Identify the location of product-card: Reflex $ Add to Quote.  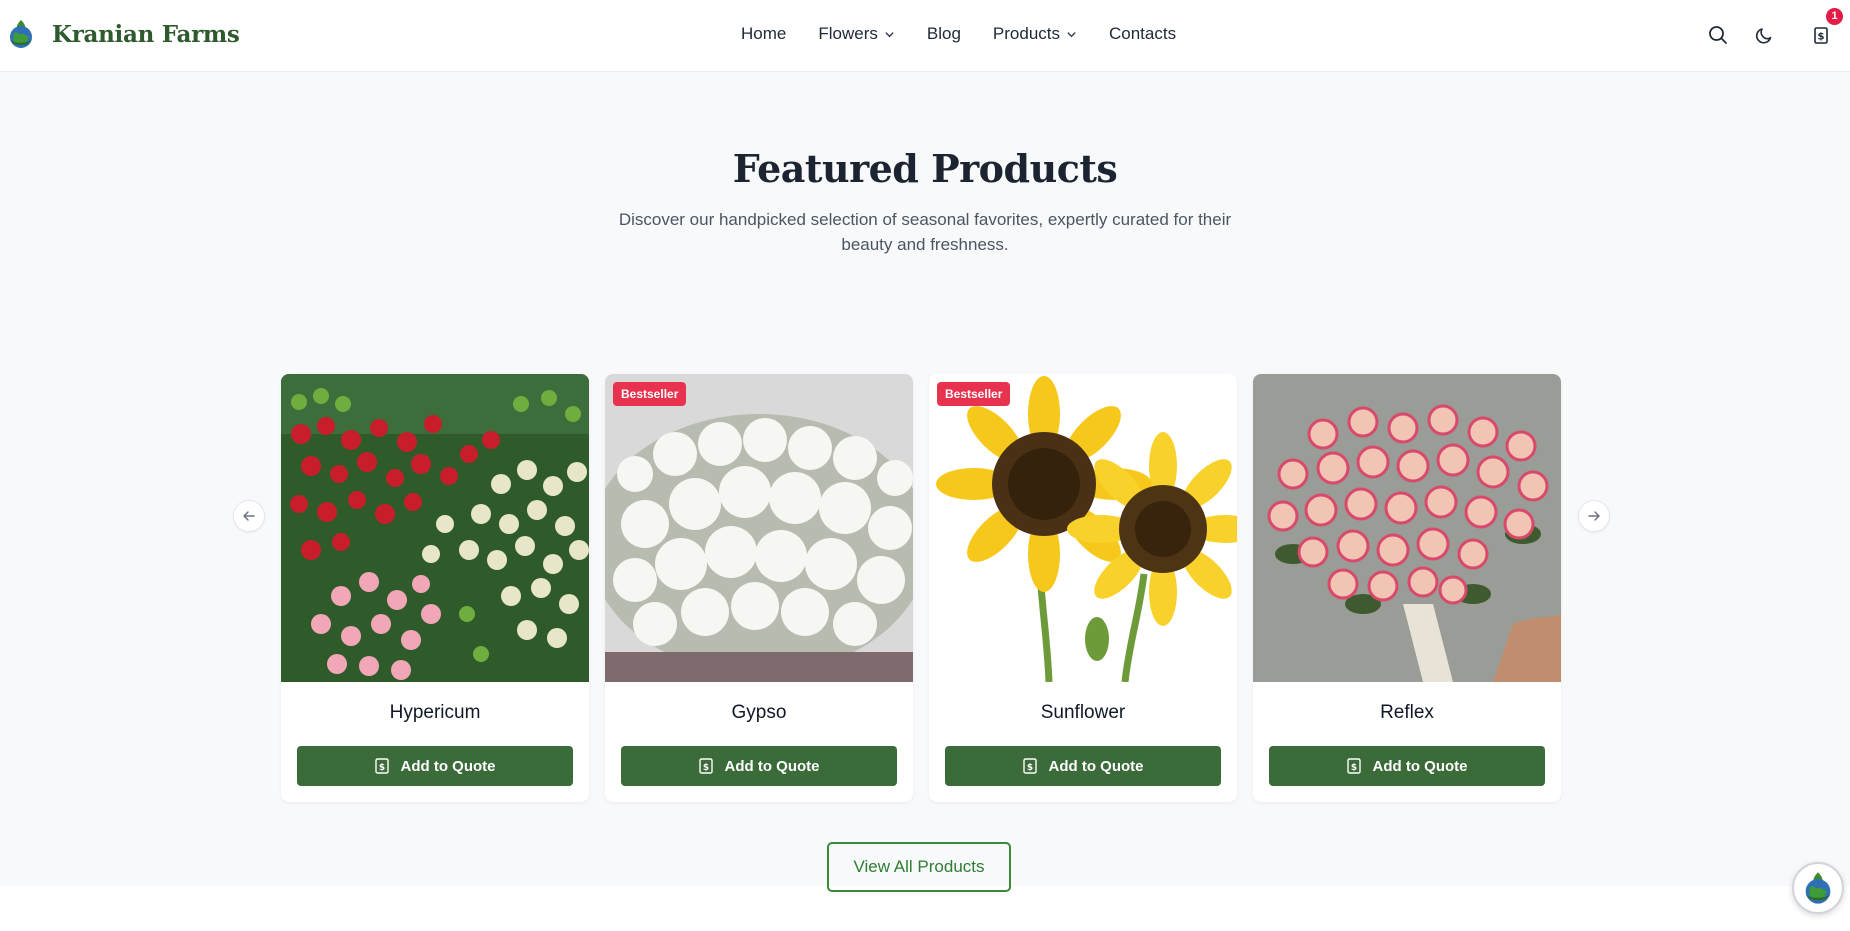
(1407, 588).